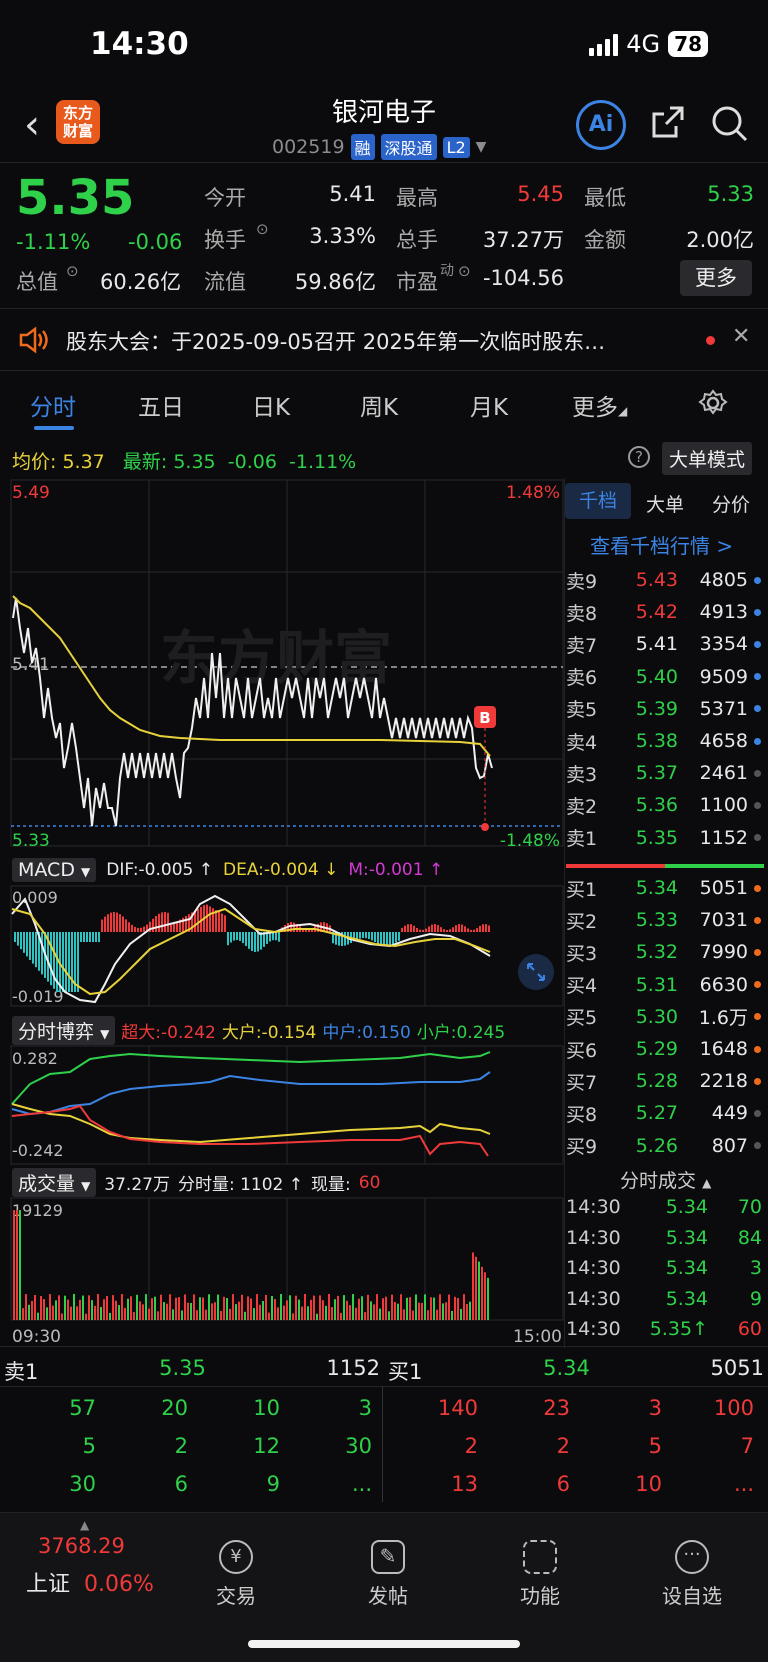 The image size is (768, 1662). I want to click on ask-queue-cell: 2, so click(181, 1446).